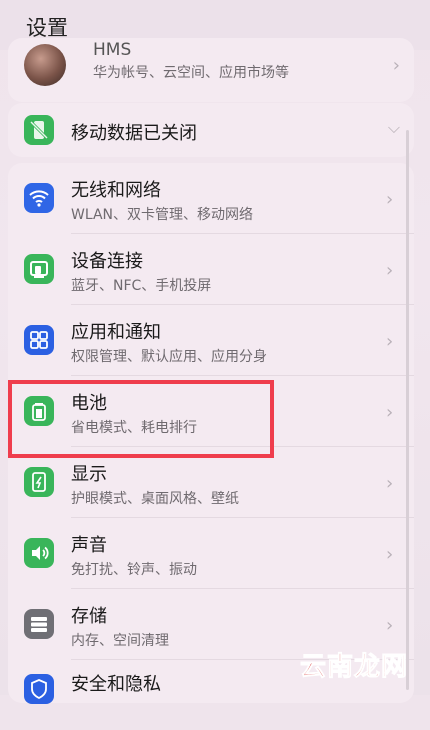 Image resolution: width=430 pixels, height=730 pixels. What do you see at coordinates (134, 570) in the screenshot?
I see `item-subtitle: 免打扰、铃声、振动` at bounding box center [134, 570].